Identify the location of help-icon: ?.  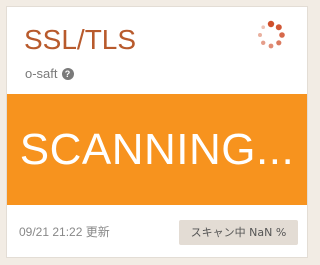
(67, 74).